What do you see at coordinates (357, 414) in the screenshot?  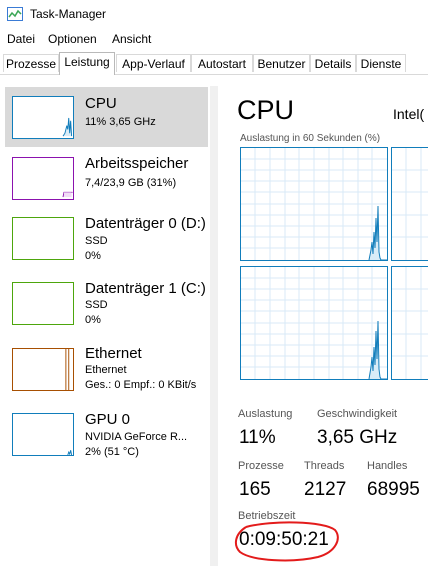 I see `geschwindigkeit-label: Geschwindigkeit` at bounding box center [357, 414].